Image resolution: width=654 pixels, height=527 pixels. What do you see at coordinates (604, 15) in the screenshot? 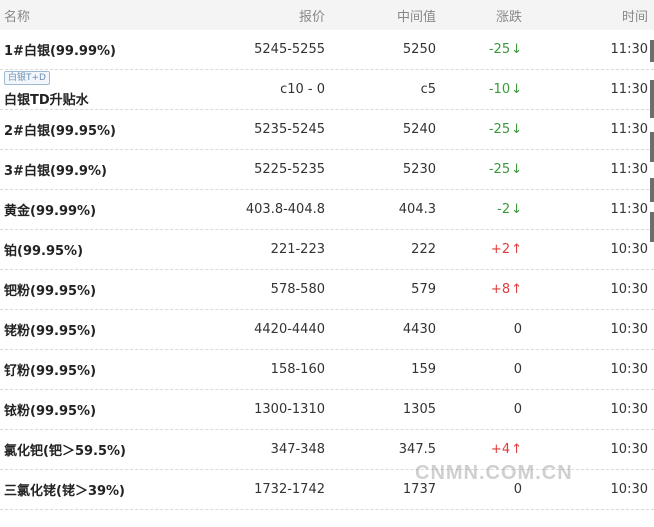
I see `header-time: 时间` at bounding box center [604, 15].